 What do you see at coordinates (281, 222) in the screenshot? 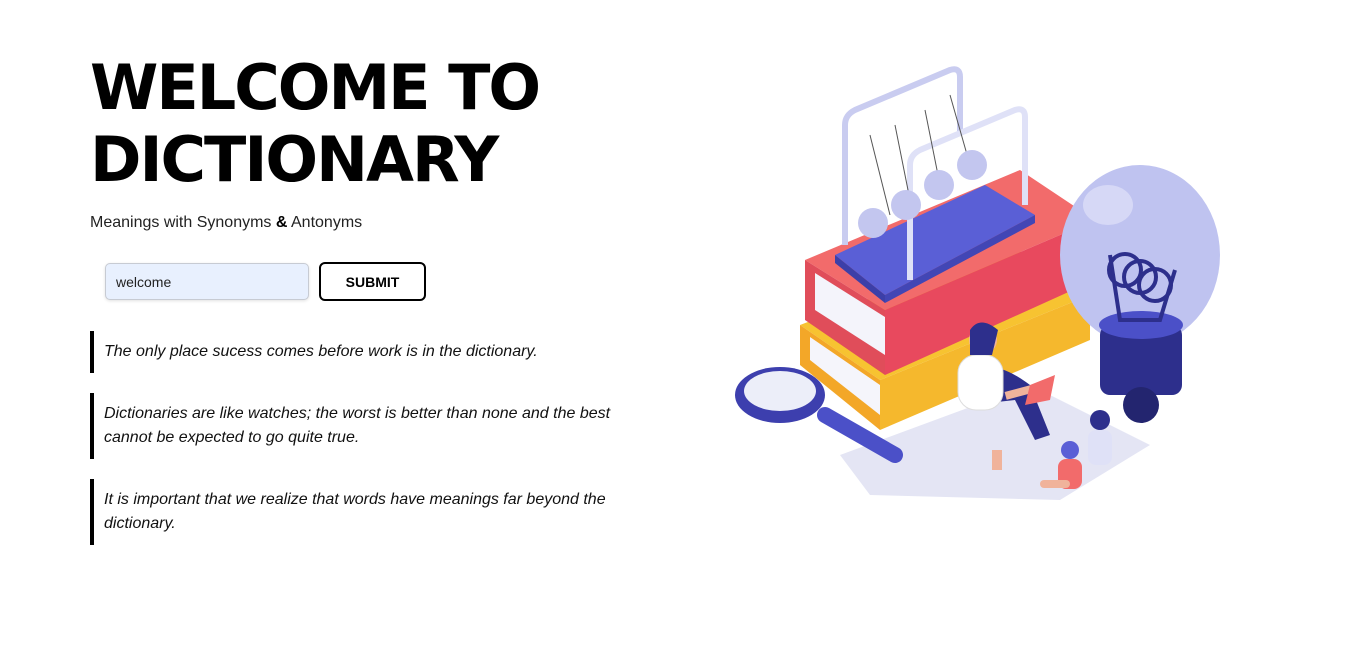
I see `subtitle-ampersand: &` at bounding box center [281, 222].